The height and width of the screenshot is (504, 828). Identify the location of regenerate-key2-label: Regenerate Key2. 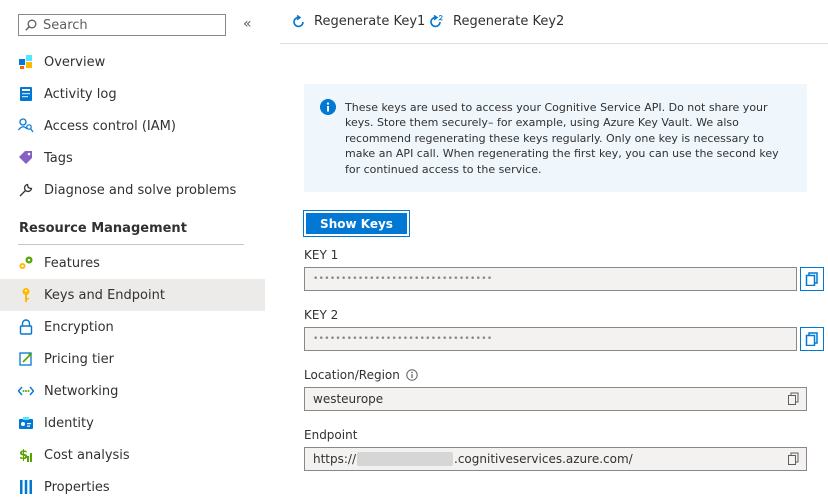
(509, 21).